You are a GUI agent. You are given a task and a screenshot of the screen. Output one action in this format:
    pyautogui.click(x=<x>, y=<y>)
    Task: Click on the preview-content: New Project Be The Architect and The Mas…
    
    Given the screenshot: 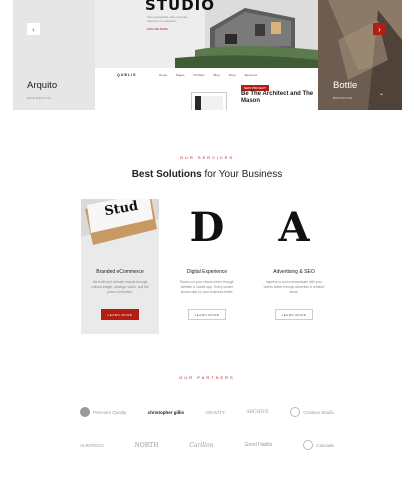 What is the action you would take?
    pyautogui.click(x=206, y=96)
    